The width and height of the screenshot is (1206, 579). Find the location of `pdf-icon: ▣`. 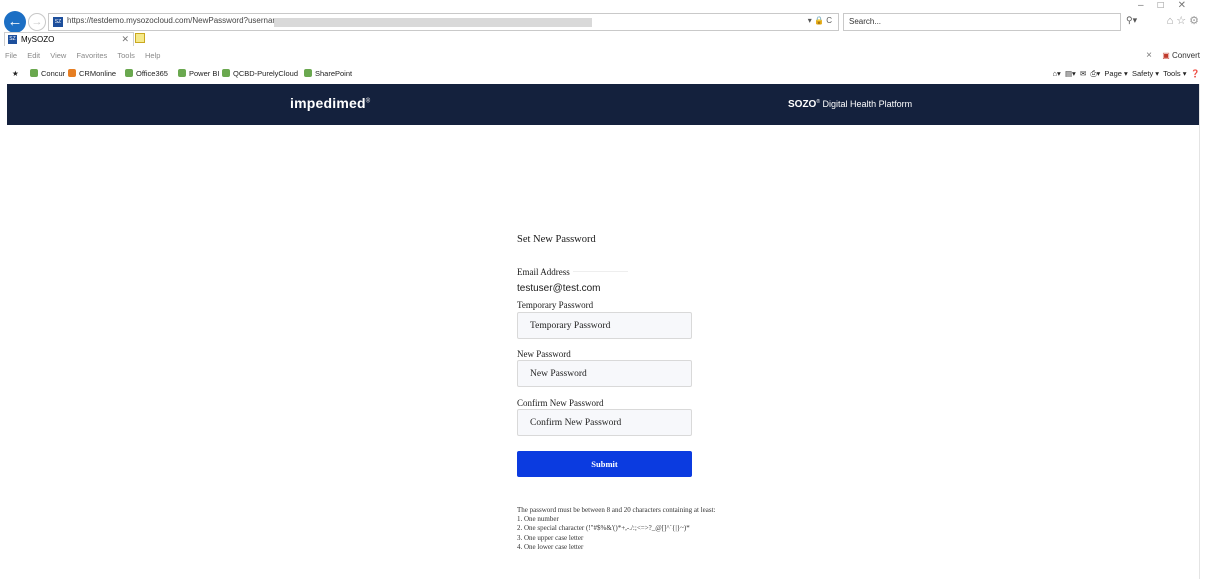

pdf-icon: ▣ is located at coordinates (1166, 55).